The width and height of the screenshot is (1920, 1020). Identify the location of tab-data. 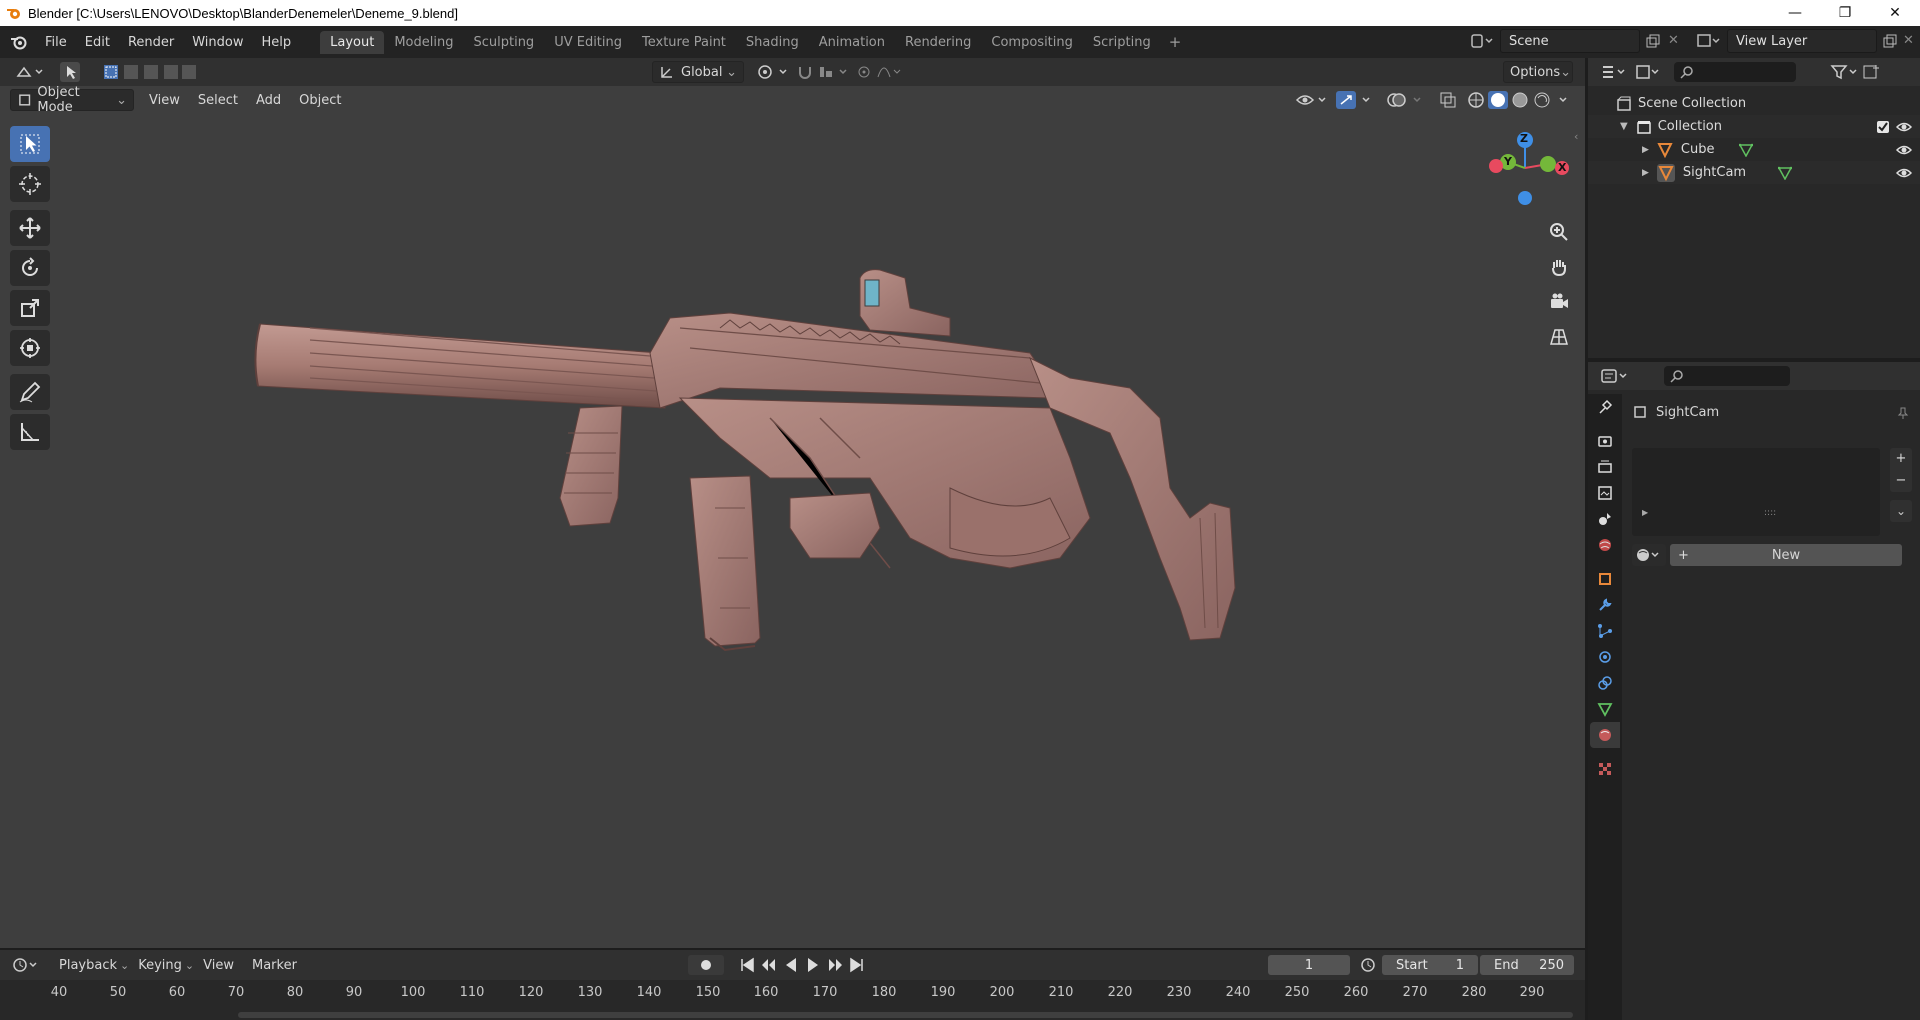
(1605, 709).